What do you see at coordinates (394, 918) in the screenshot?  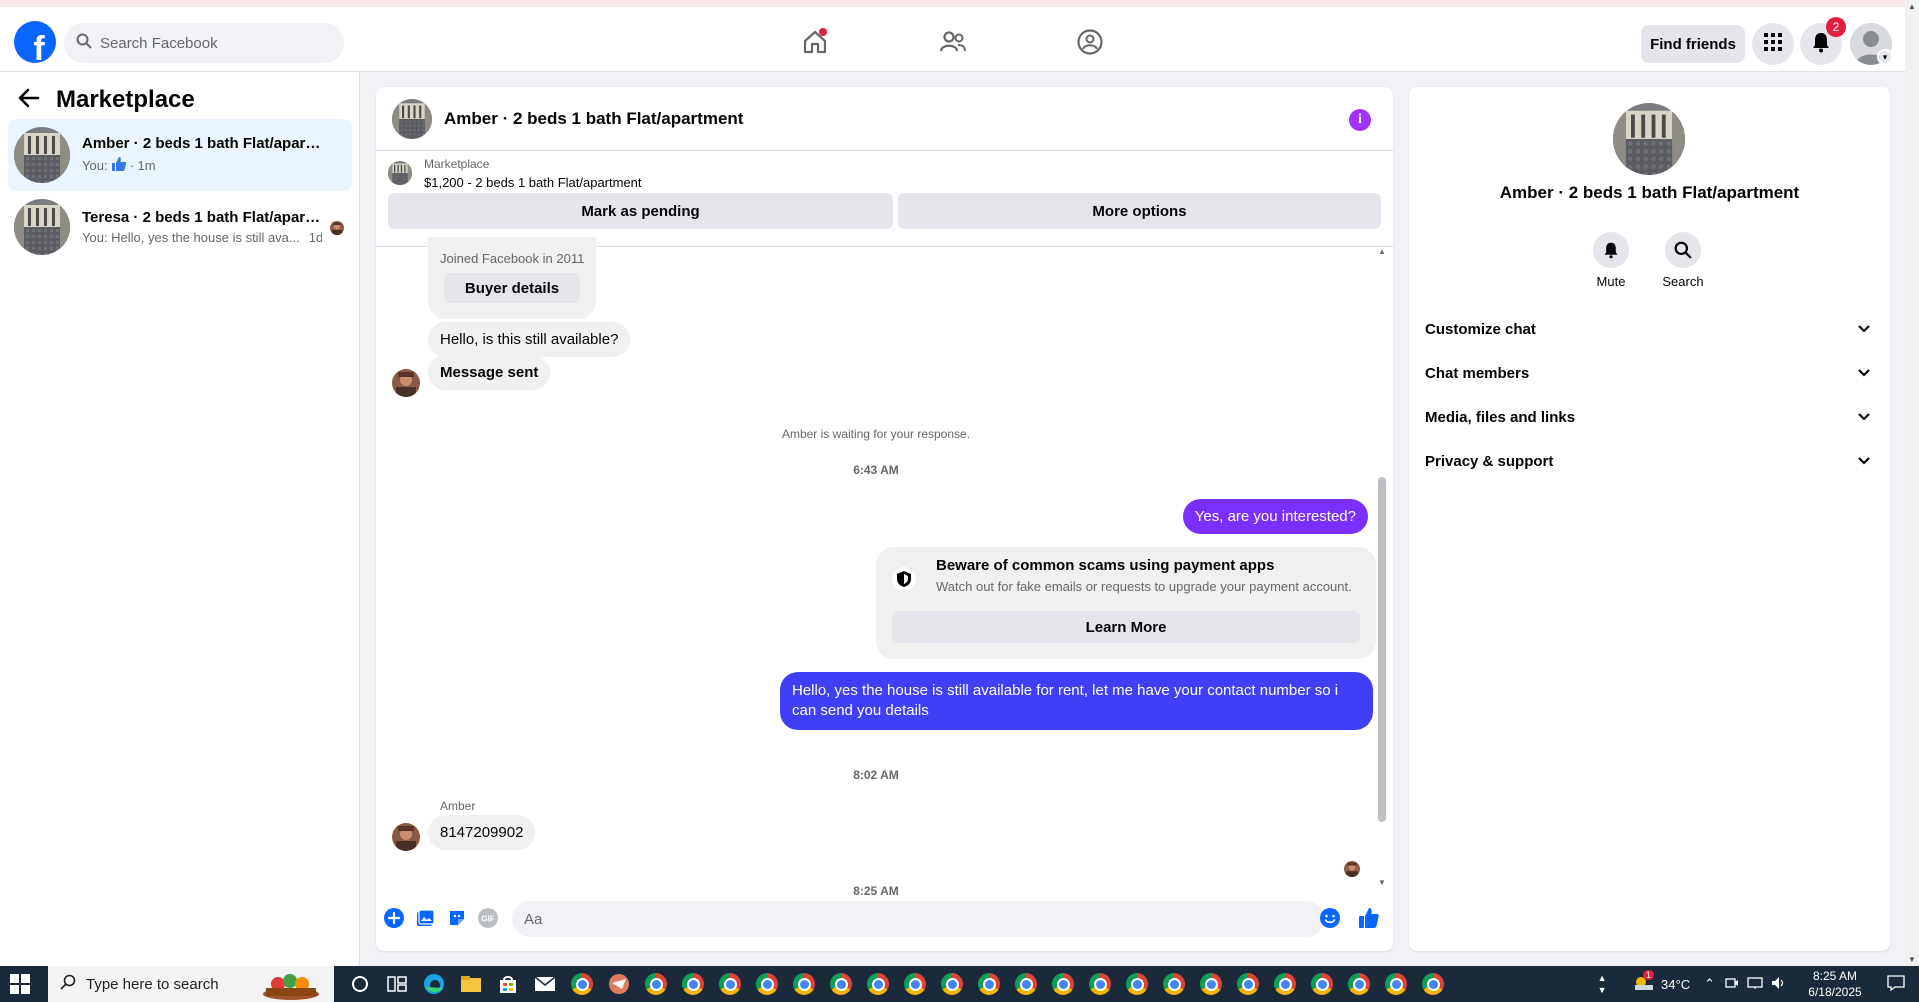 I see `plus-icon` at bounding box center [394, 918].